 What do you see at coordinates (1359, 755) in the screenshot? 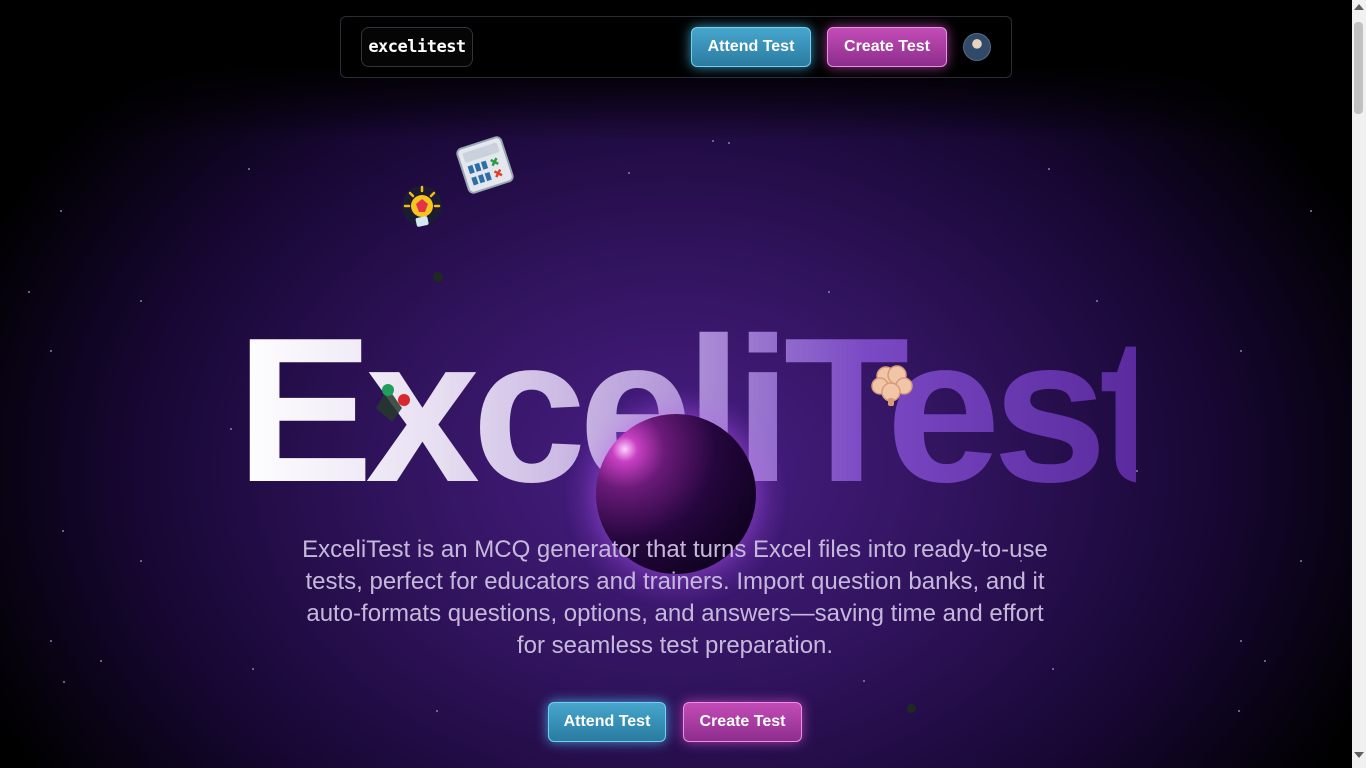
I see `scroll-down-arrow-icon` at bounding box center [1359, 755].